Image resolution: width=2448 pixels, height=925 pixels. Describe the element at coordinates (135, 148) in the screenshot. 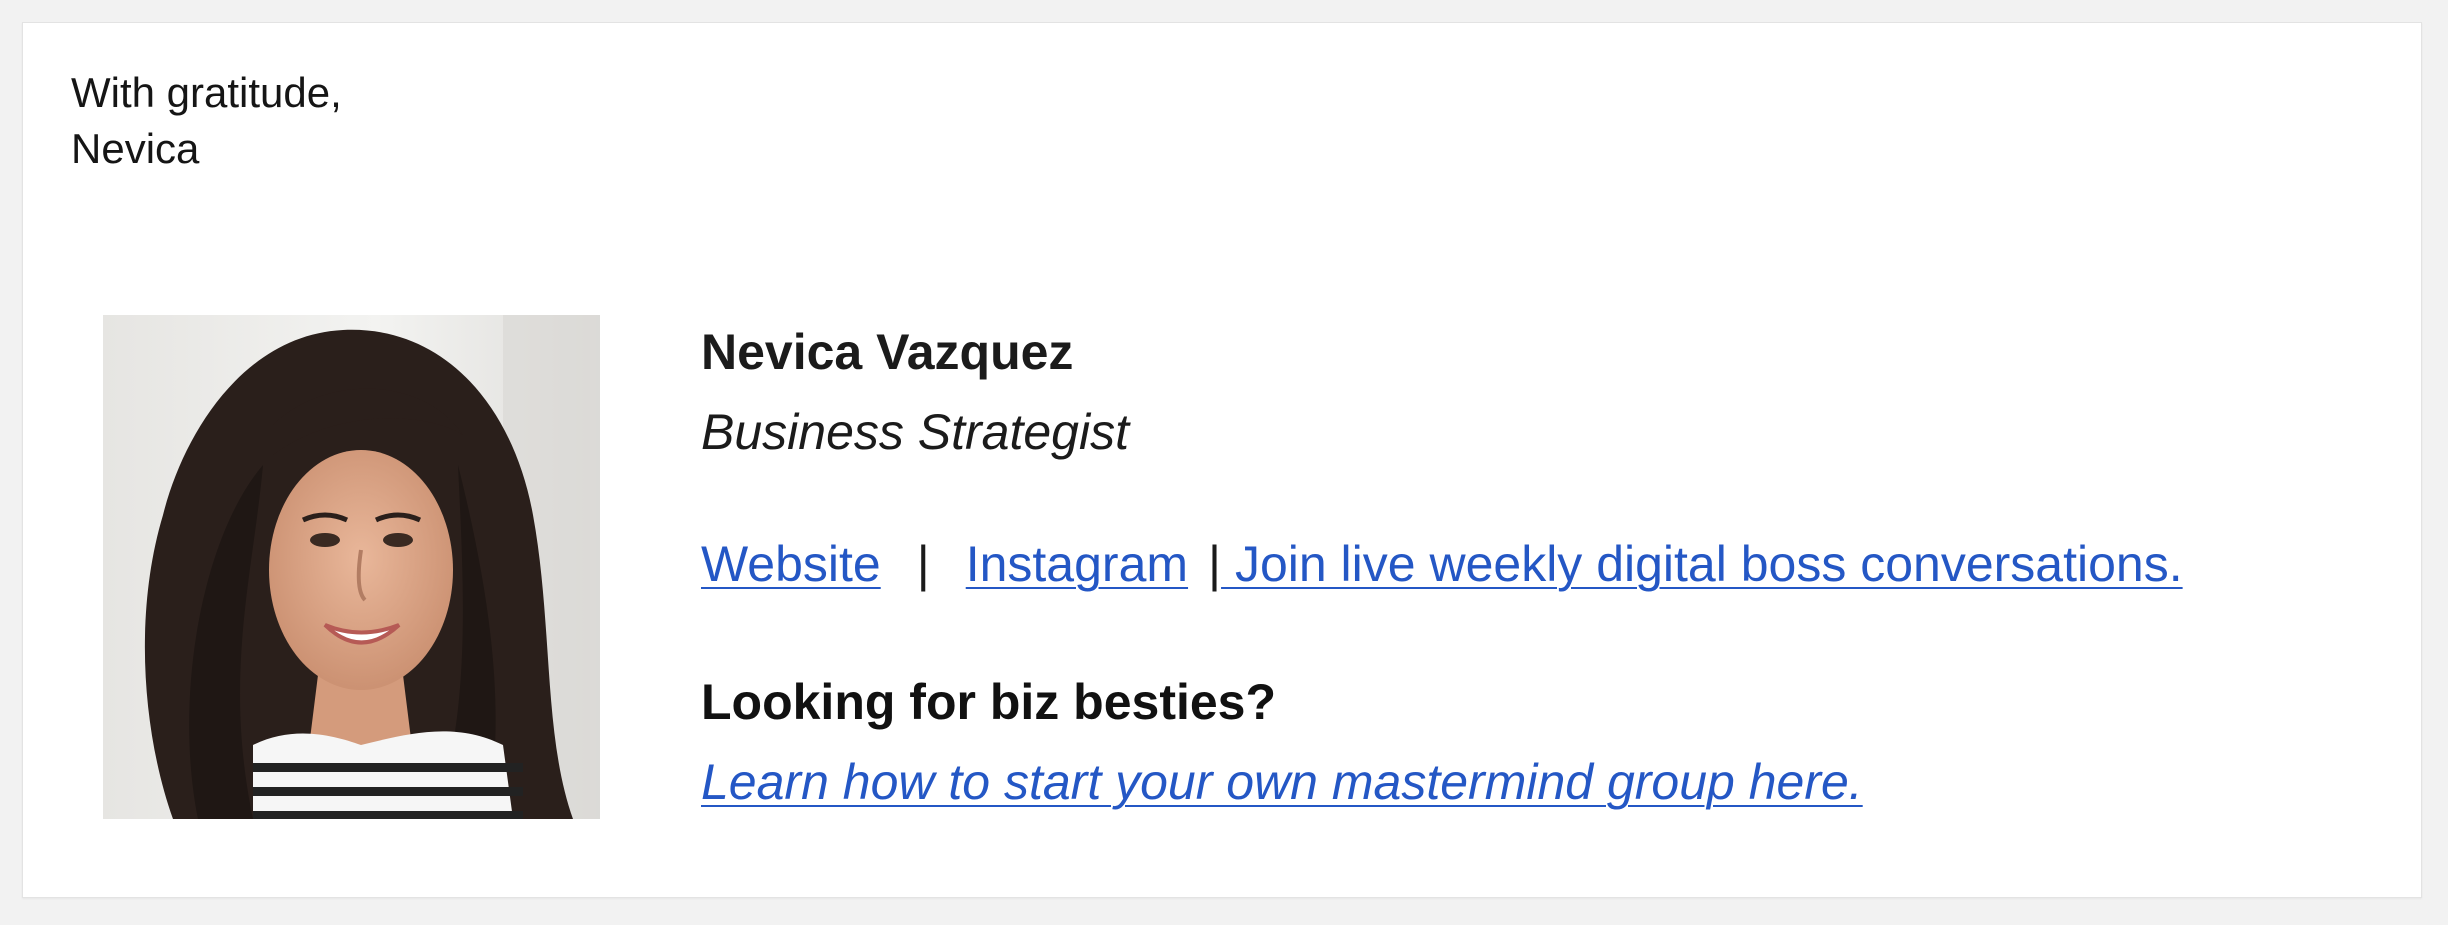

I see `closing-signoff-name: Nevica` at that location.